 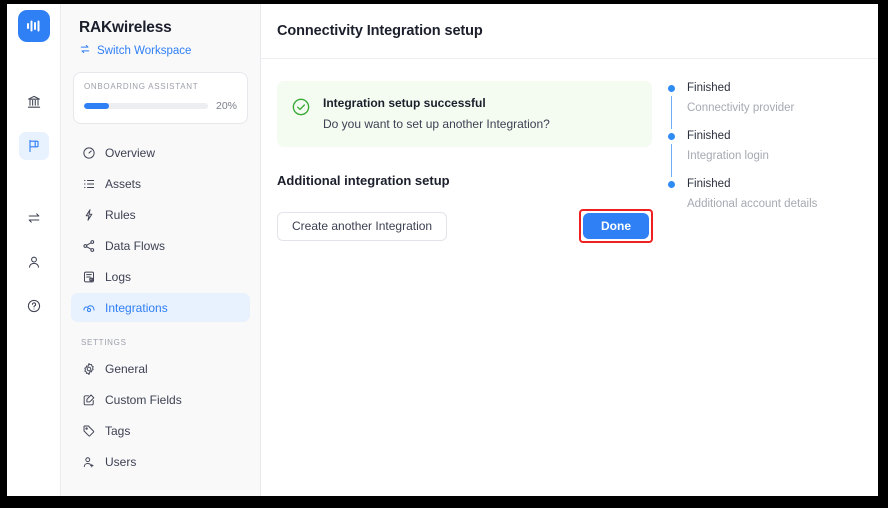 I want to click on sidebar-item-custom-fields: Custom Fields, so click(x=160, y=399).